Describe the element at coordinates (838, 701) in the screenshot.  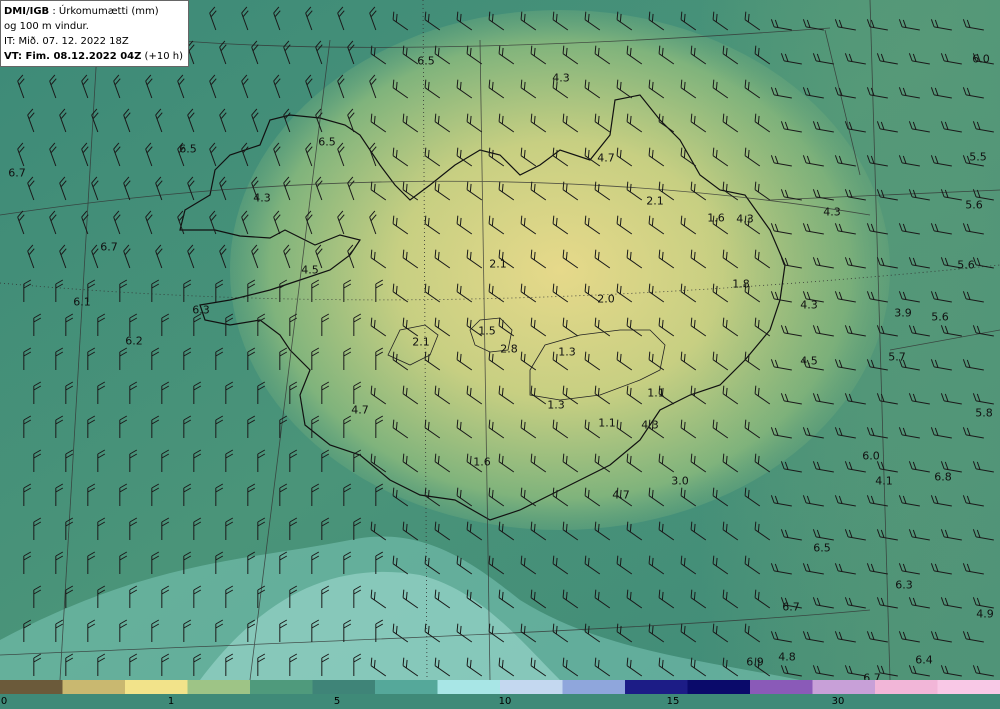
I see `colorbar-tick-label: 30` at that location.